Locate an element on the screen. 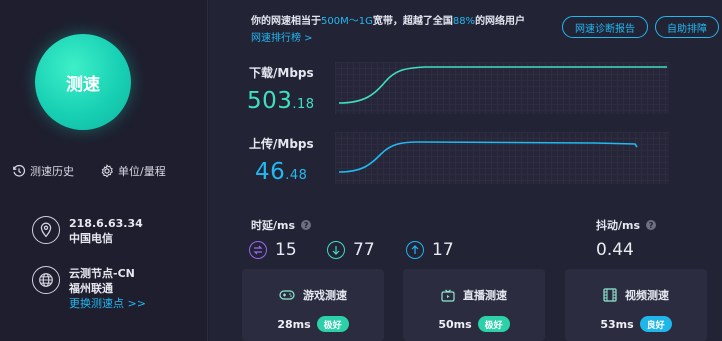 Image resolution: width=722 pixels, height=341 pixels. jitter-label: 抖动/ms ? is located at coordinates (626, 225).